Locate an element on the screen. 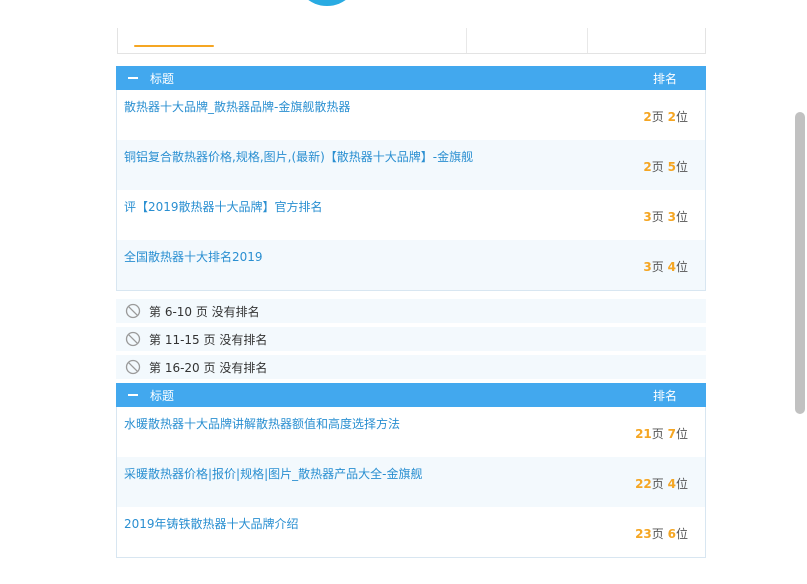 The image size is (807, 584). logo-circle is located at coordinates (327, 3).